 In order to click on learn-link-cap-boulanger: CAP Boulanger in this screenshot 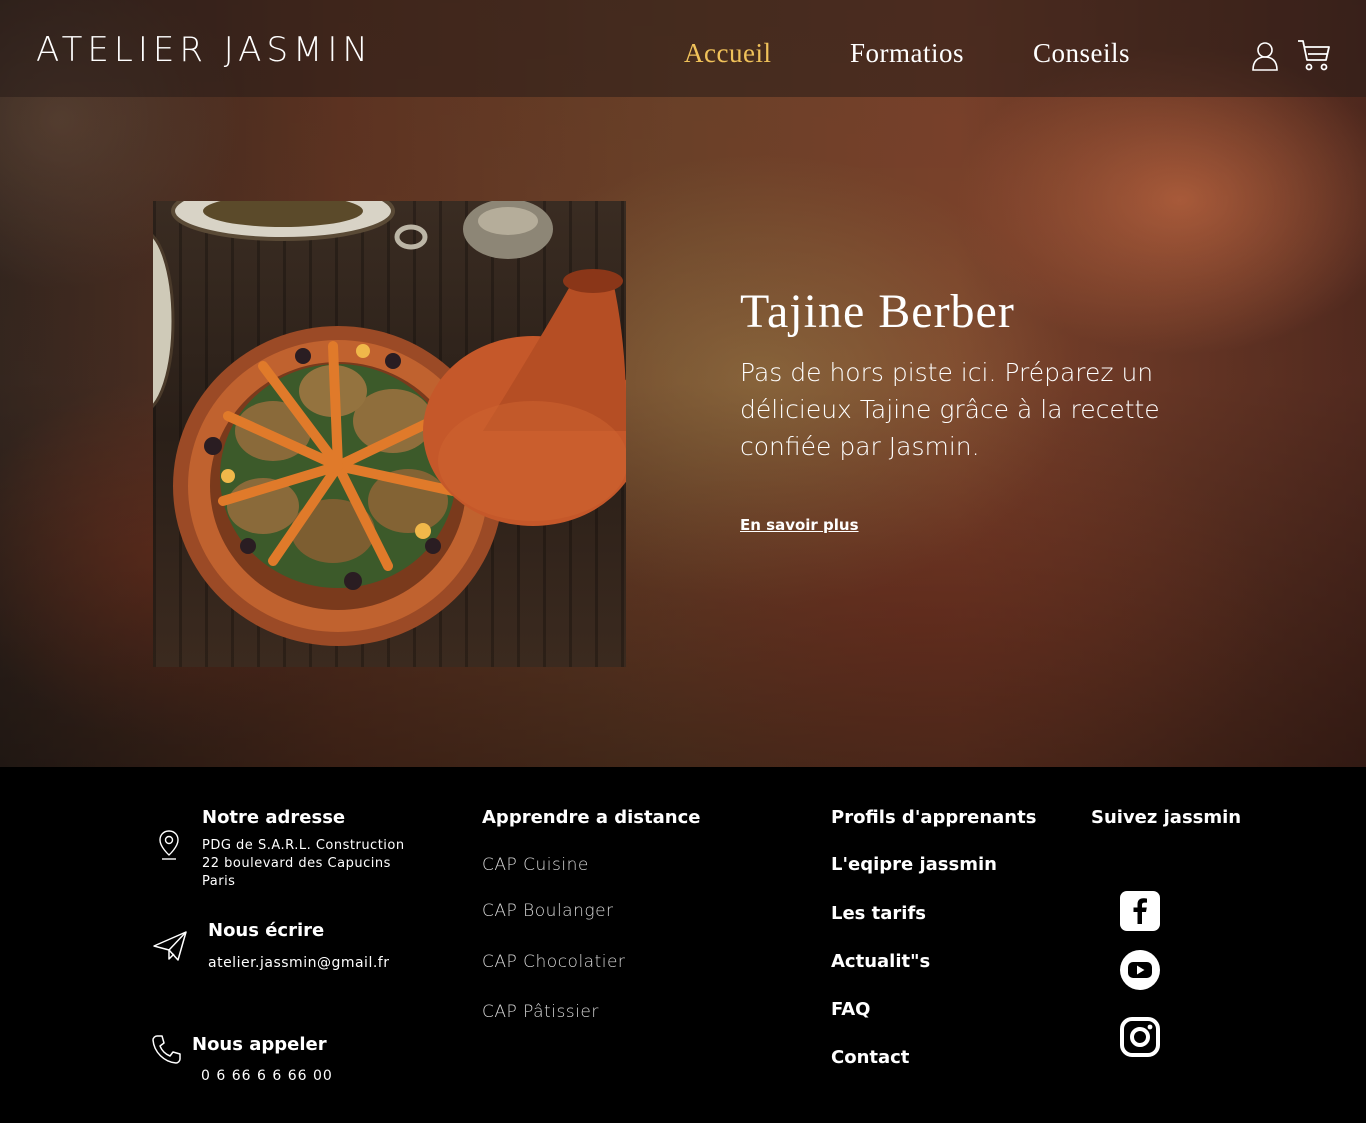, I will do `click(548, 911)`.